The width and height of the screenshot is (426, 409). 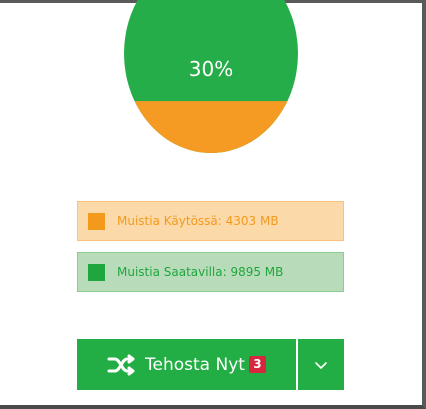 What do you see at coordinates (257, 364) in the screenshot?
I see `boost-count-badge: 3` at bounding box center [257, 364].